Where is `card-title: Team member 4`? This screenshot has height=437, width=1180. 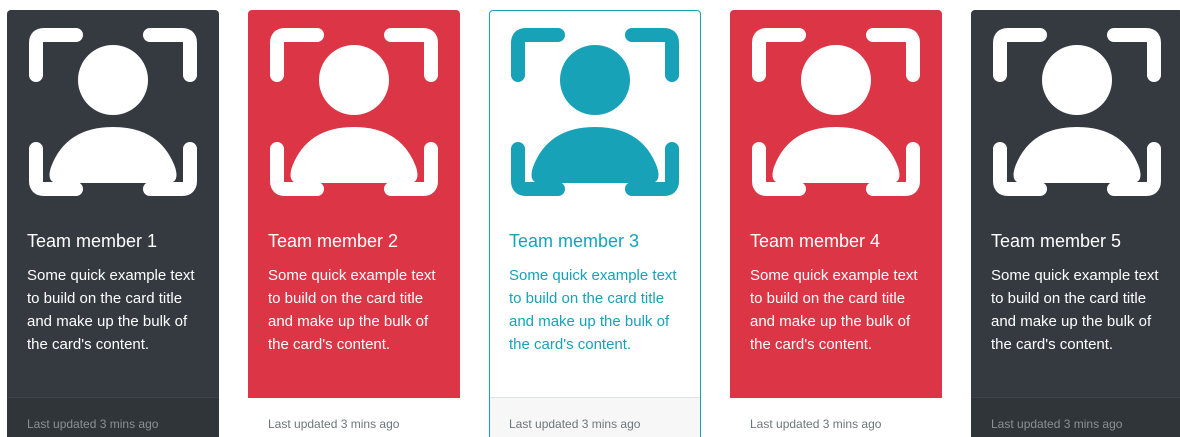
card-title: Team member 4 is located at coordinates (815, 241).